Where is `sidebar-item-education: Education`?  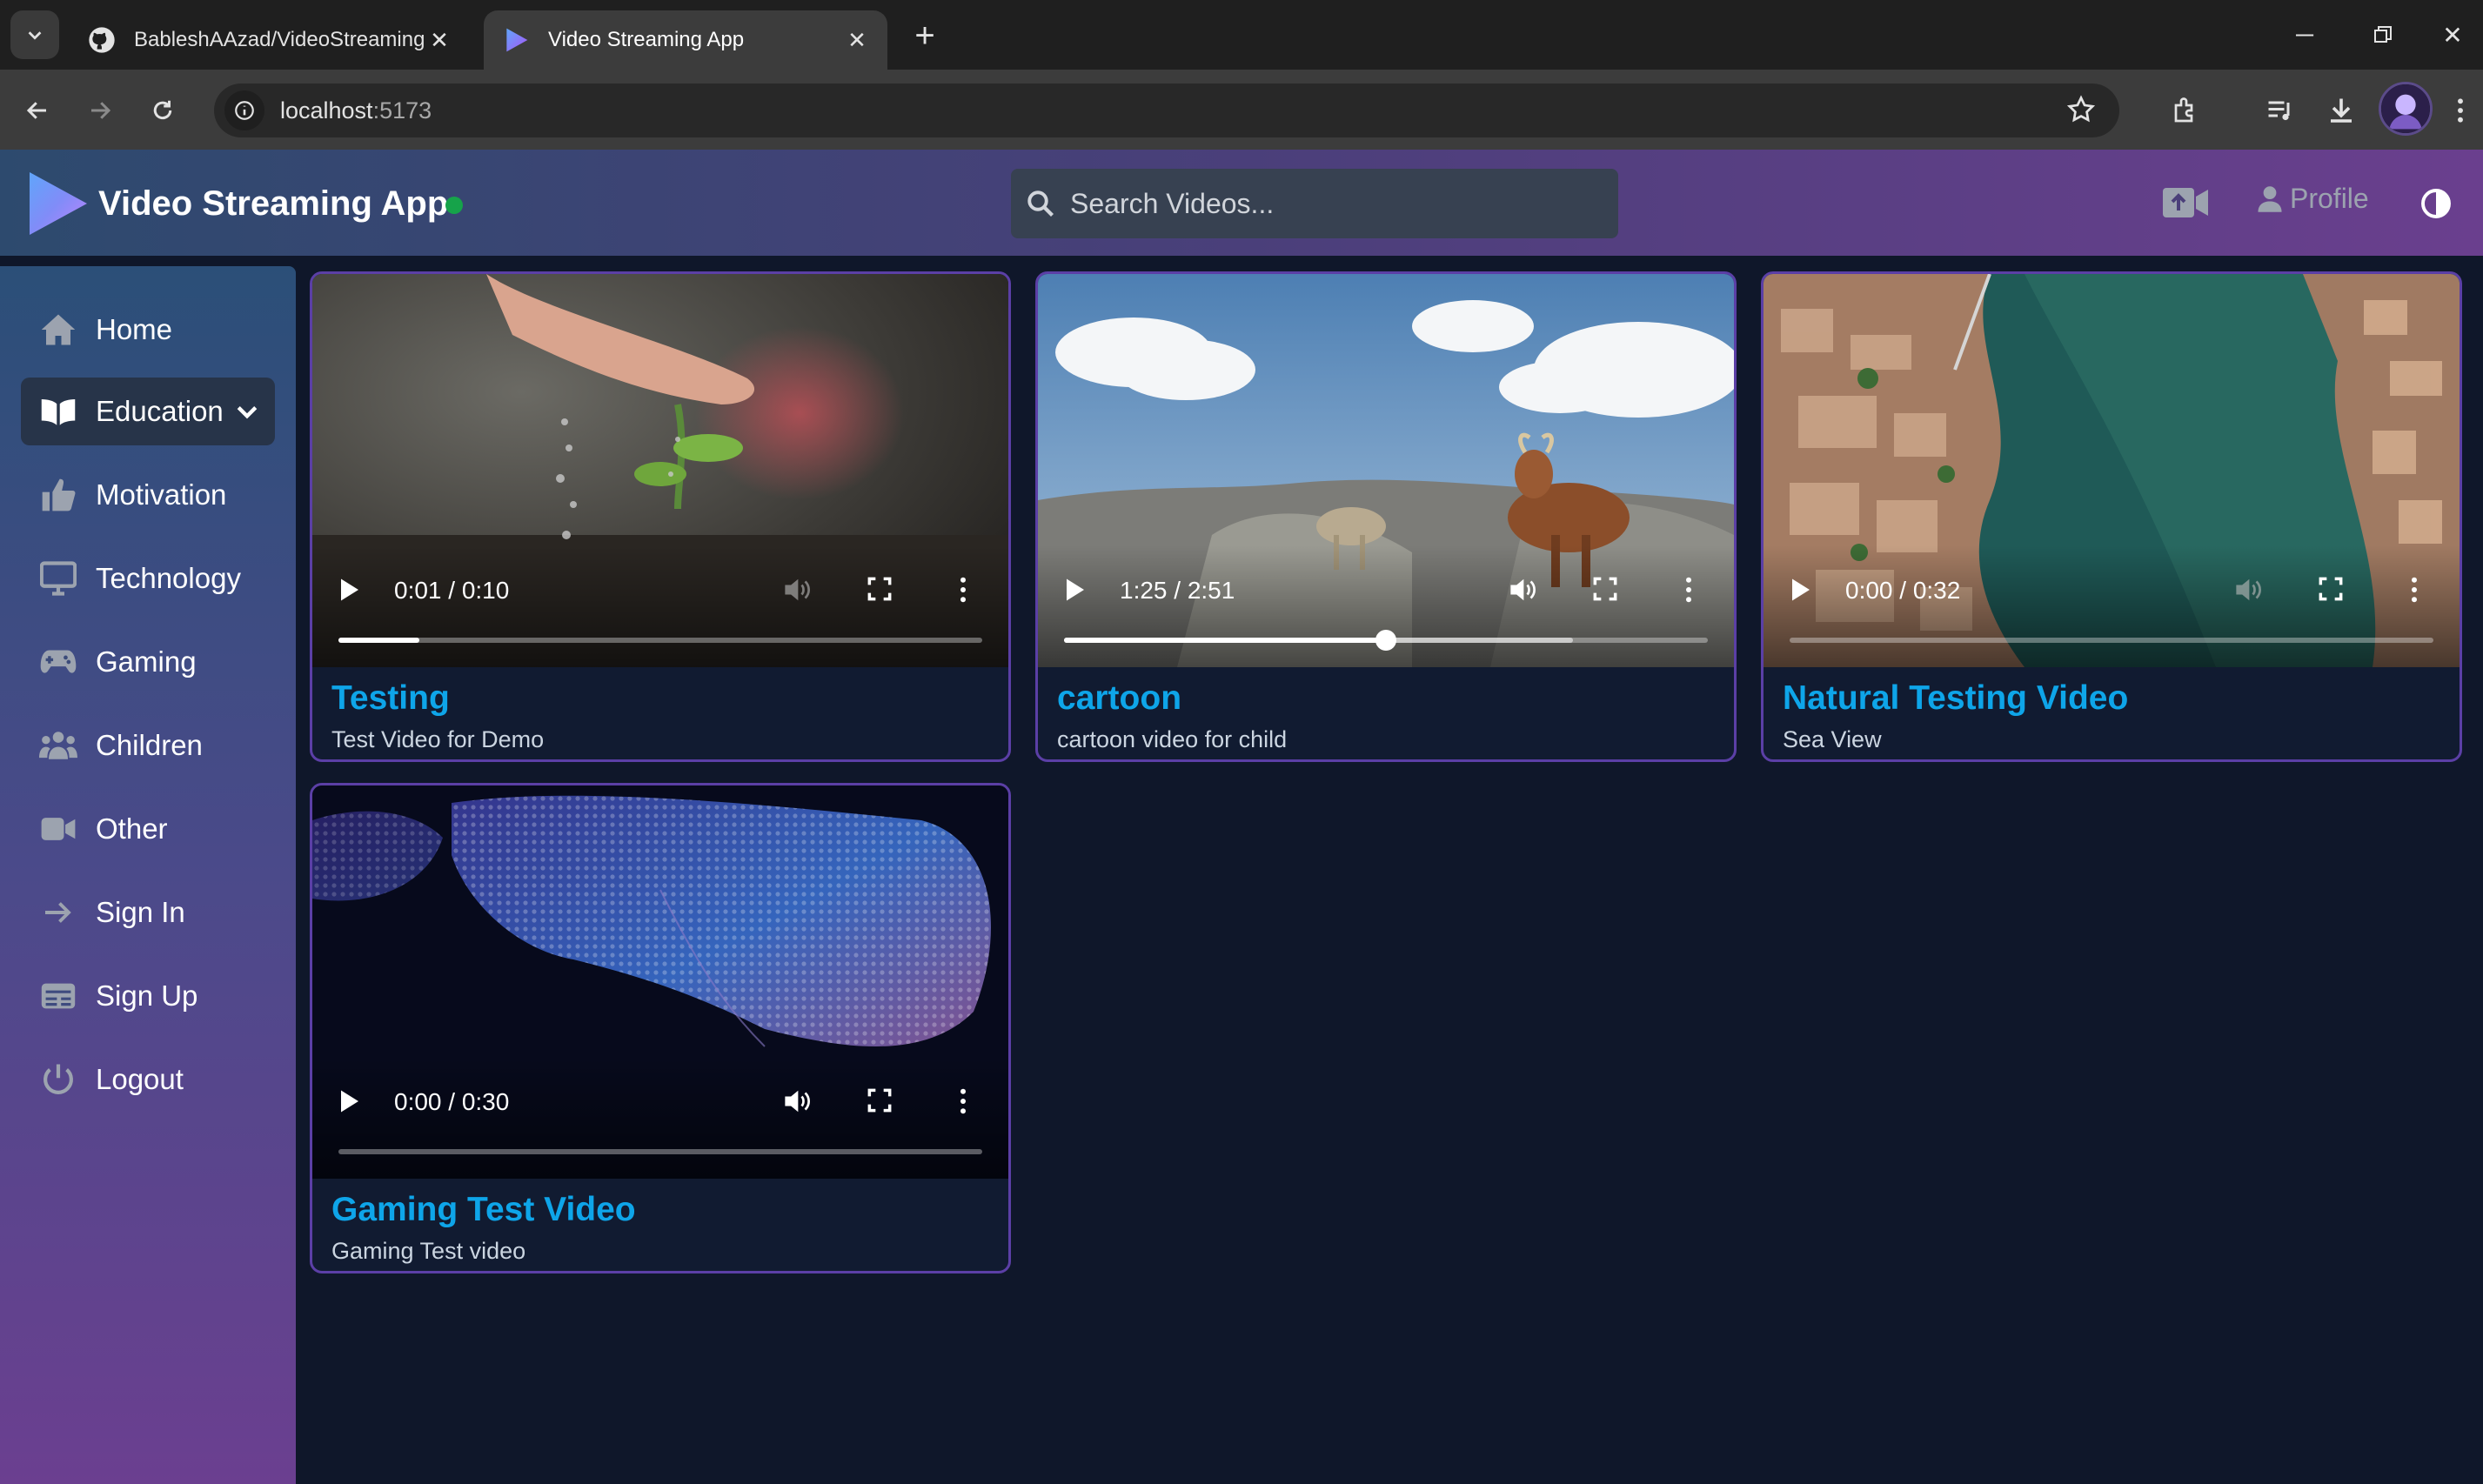 sidebar-item-education: Education is located at coordinates (148, 411).